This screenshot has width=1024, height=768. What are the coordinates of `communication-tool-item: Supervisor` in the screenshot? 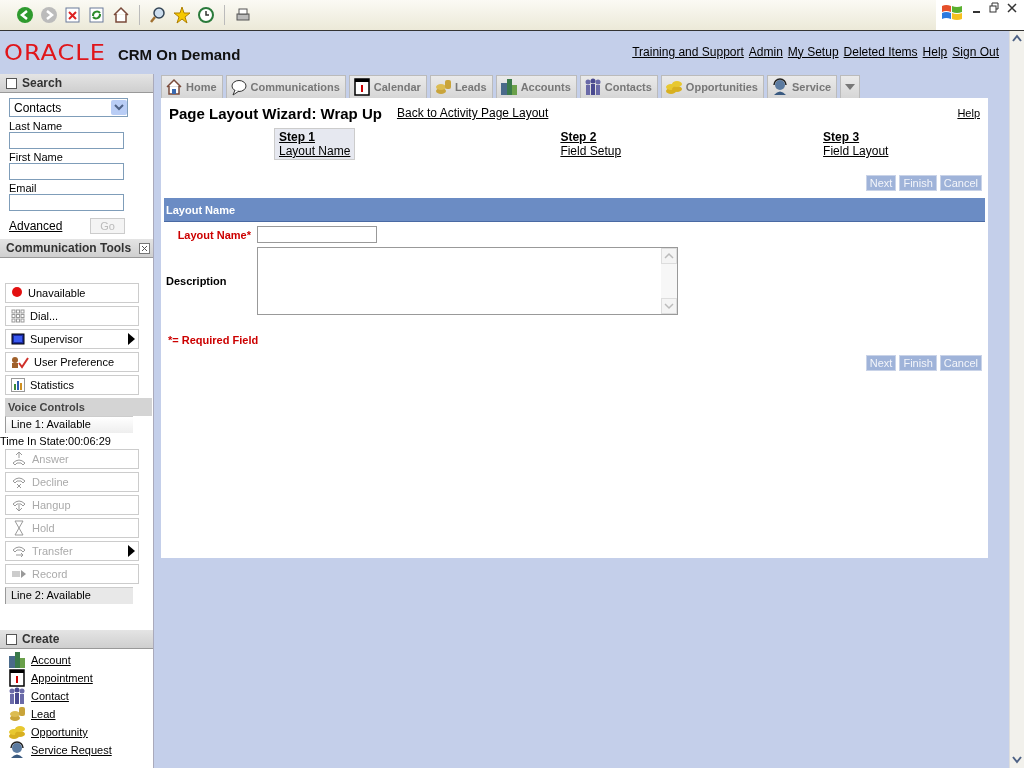 It's located at (72, 339).